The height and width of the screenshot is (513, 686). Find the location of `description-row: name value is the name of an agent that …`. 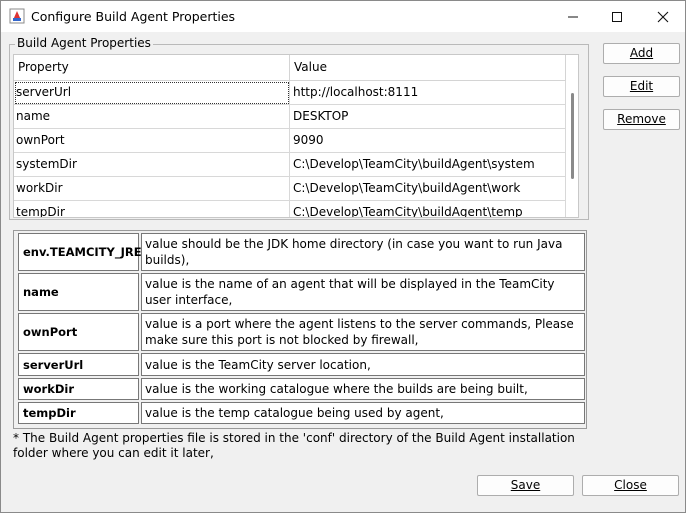

description-row: name value is the name of an agent that … is located at coordinates (301, 292).